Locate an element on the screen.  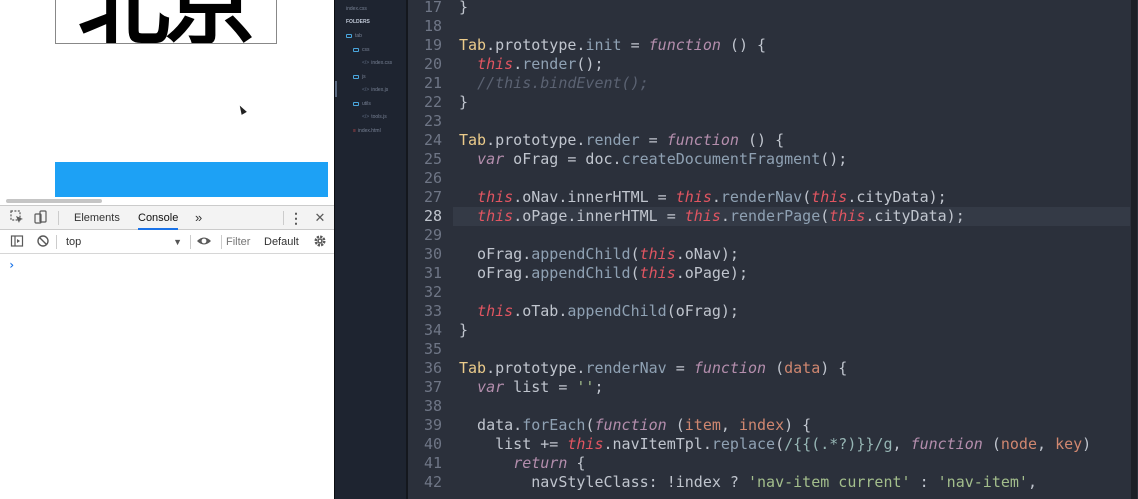
sidebar-active-marker is located at coordinates (336, 89).